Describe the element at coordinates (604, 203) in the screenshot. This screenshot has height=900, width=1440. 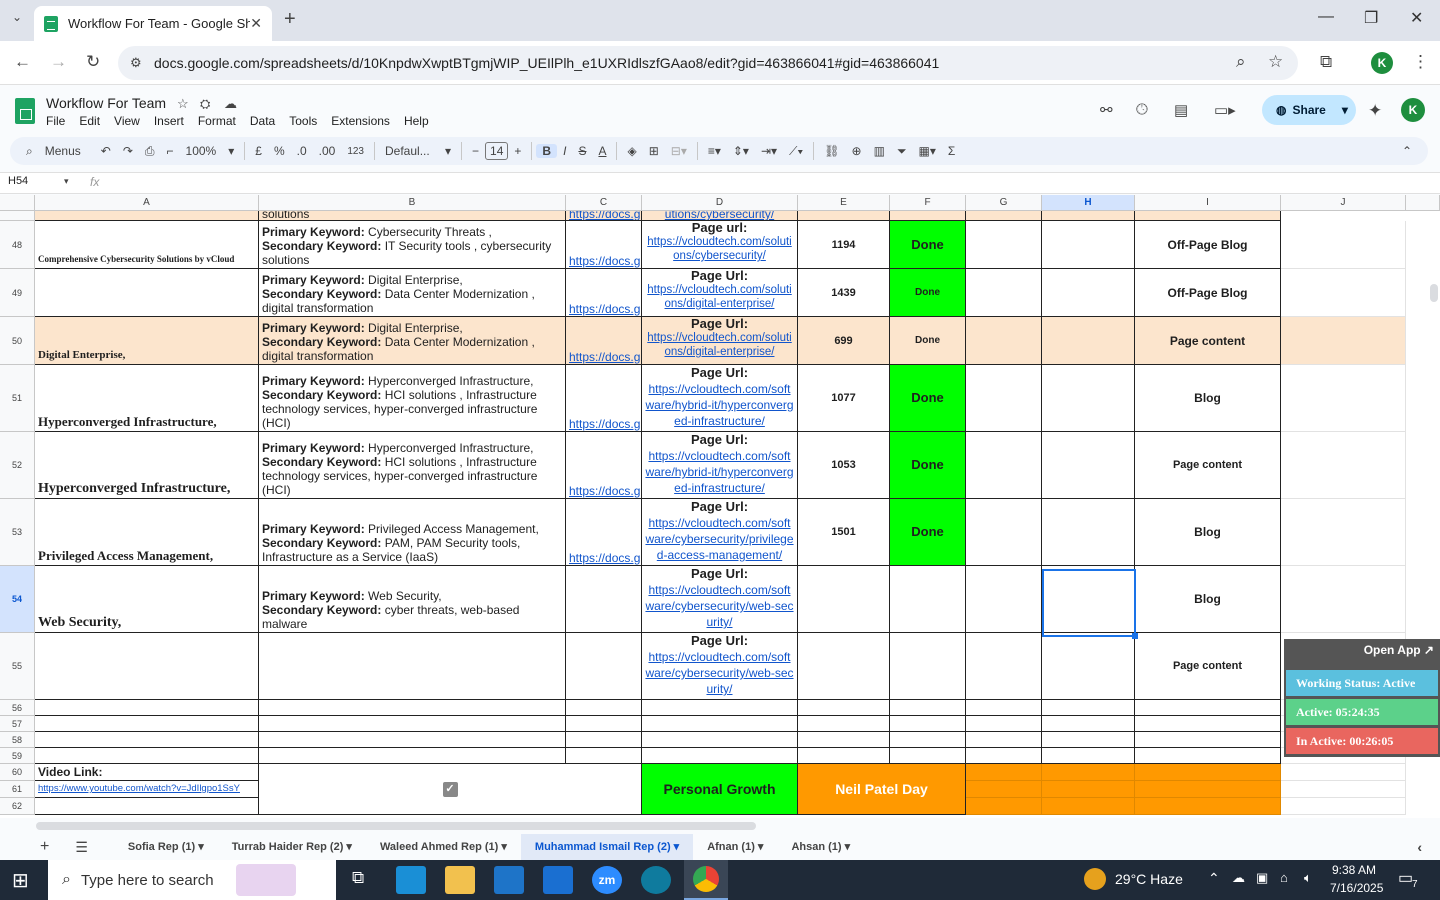
I see `col-header-c: C` at that location.